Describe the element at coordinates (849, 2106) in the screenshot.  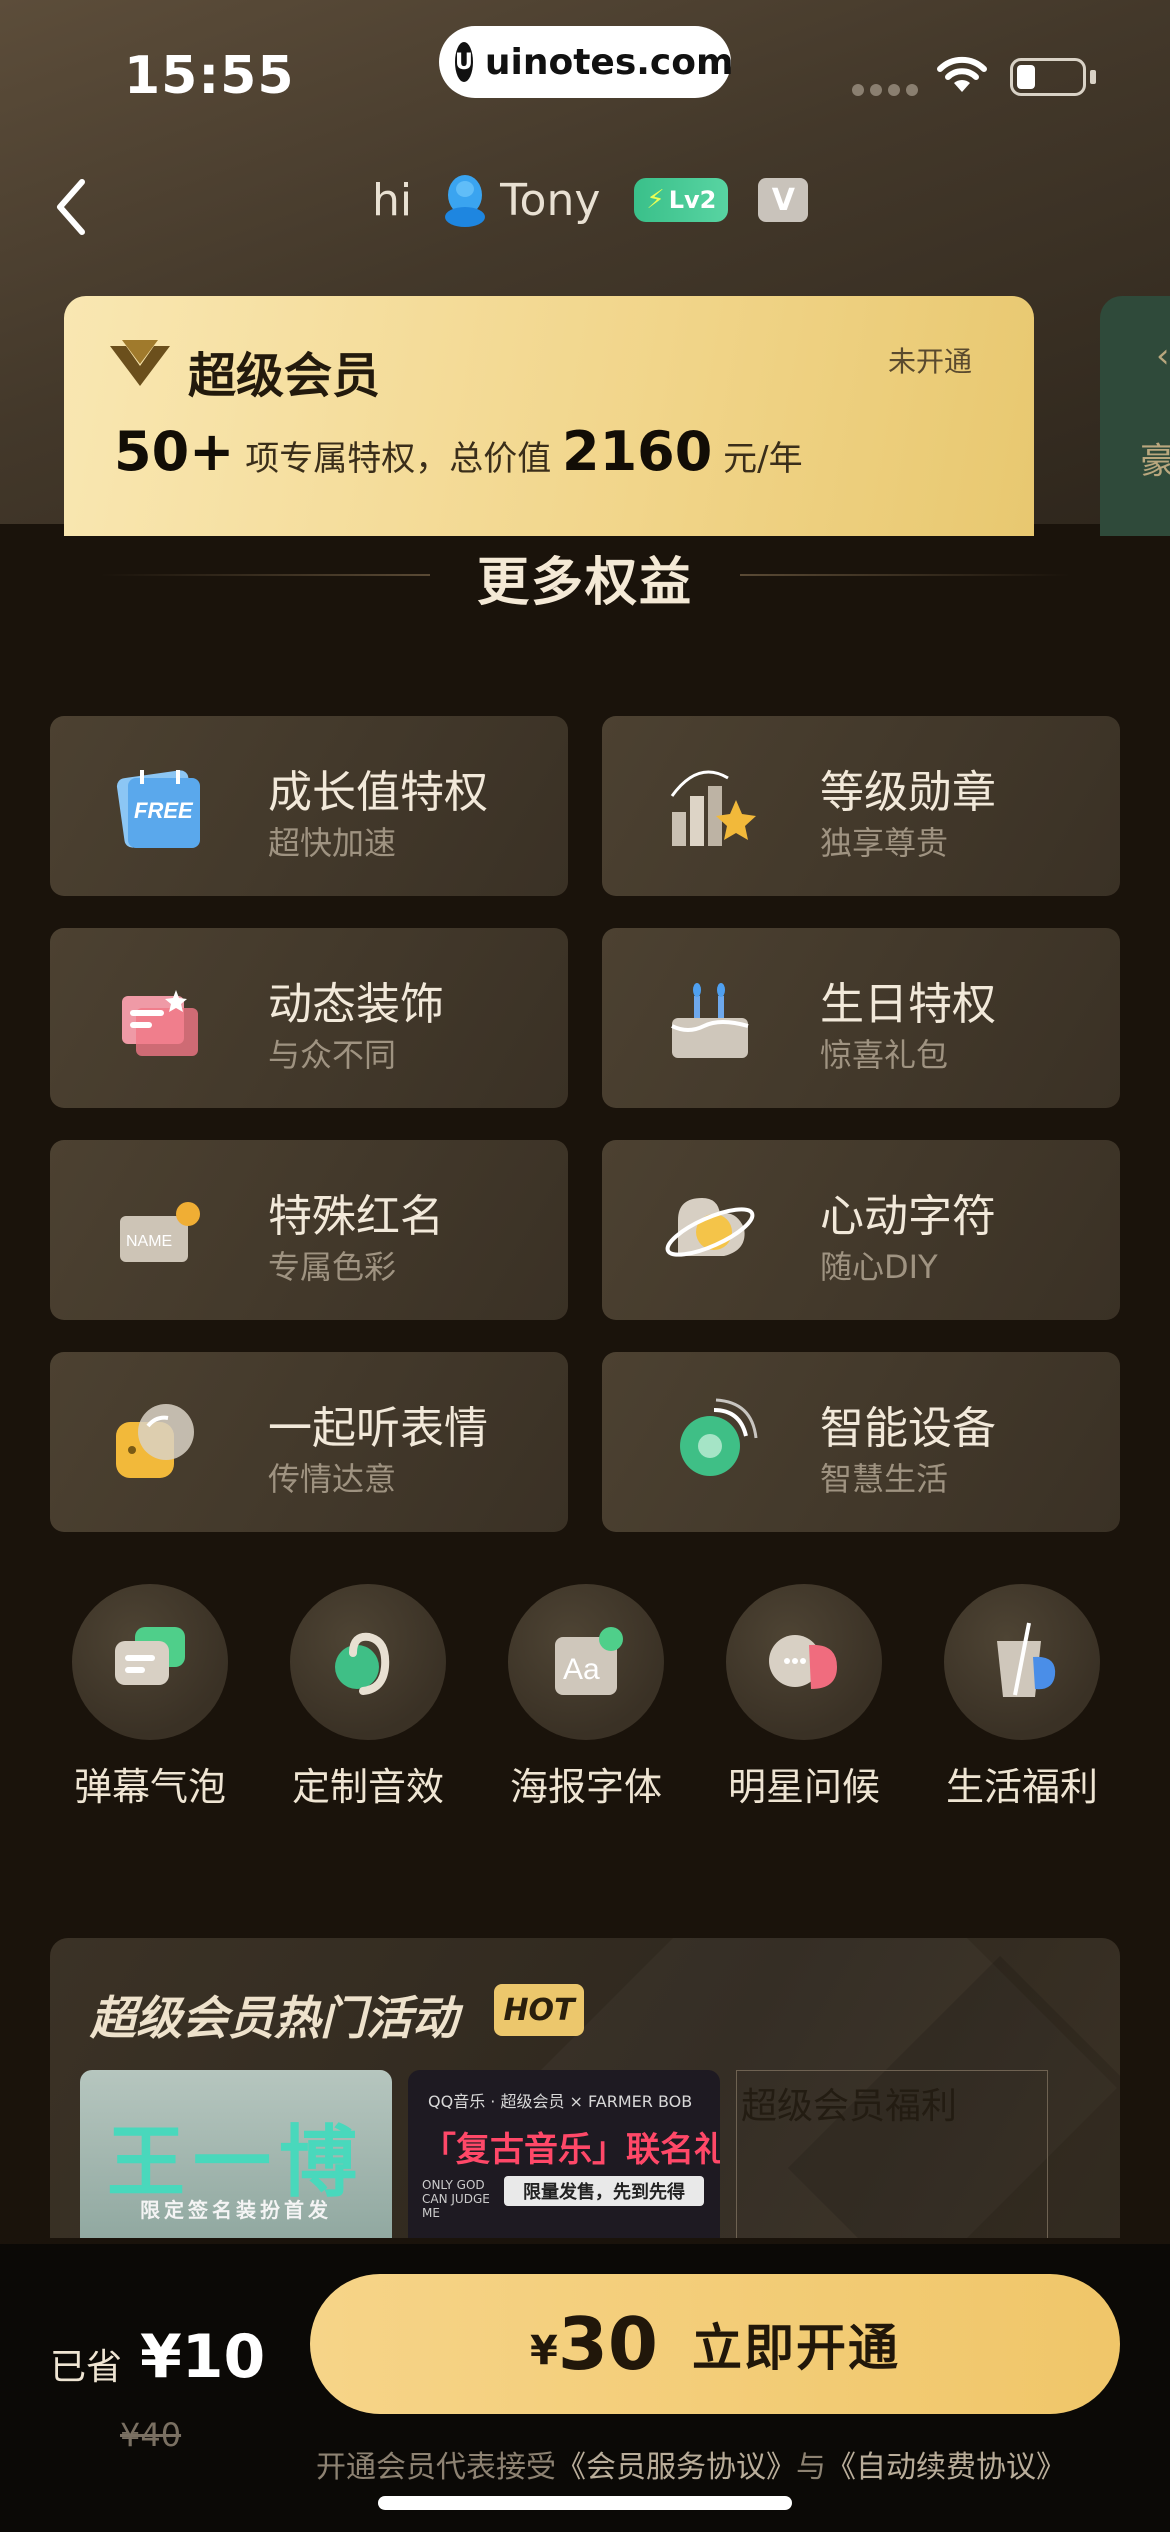
I see `tile-alt-text: 超级会员福利` at that location.